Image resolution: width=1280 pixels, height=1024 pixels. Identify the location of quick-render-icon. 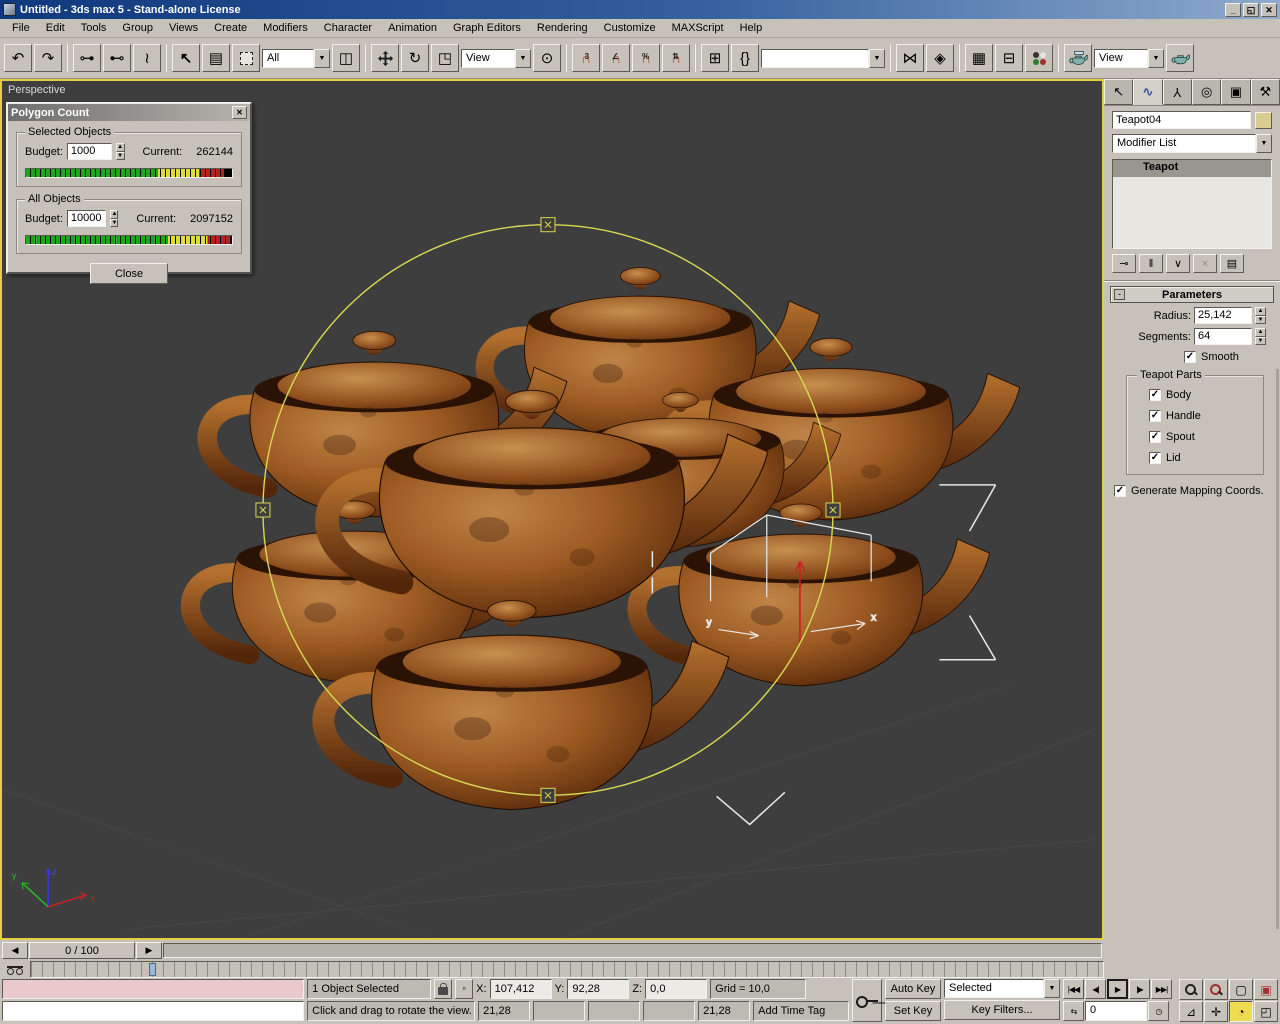
(1180, 58).